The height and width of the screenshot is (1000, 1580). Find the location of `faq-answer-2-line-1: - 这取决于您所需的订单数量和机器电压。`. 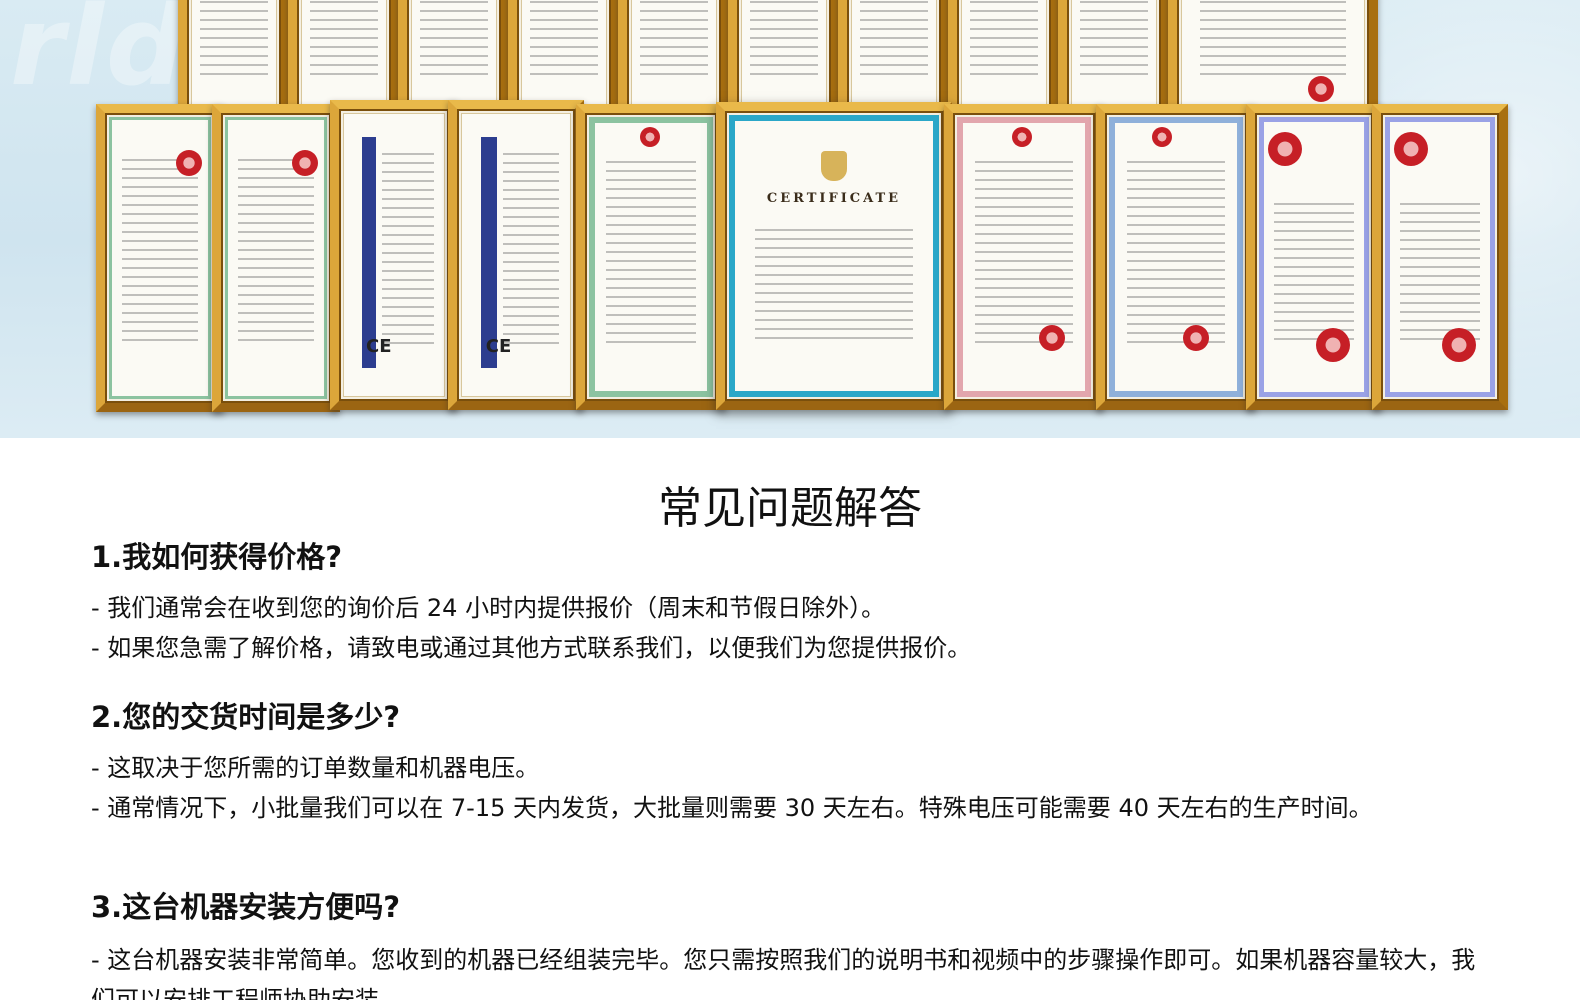

faq-answer-2-line-1: - 这取决于您所需的订单数量和机器电压。 is located at coordinates (315, 768).